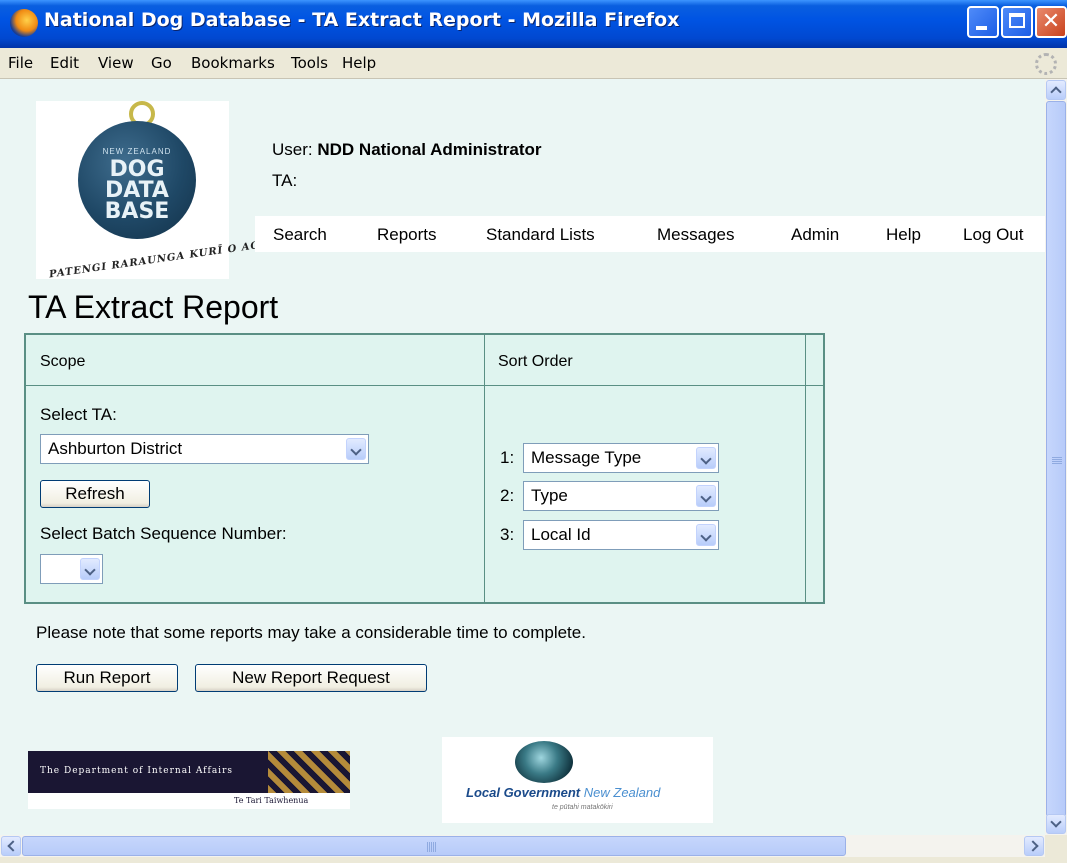 The width and height of the screenshot is (1067, 863). I want to click on sort-2-number: 2:, so click(507, 495).